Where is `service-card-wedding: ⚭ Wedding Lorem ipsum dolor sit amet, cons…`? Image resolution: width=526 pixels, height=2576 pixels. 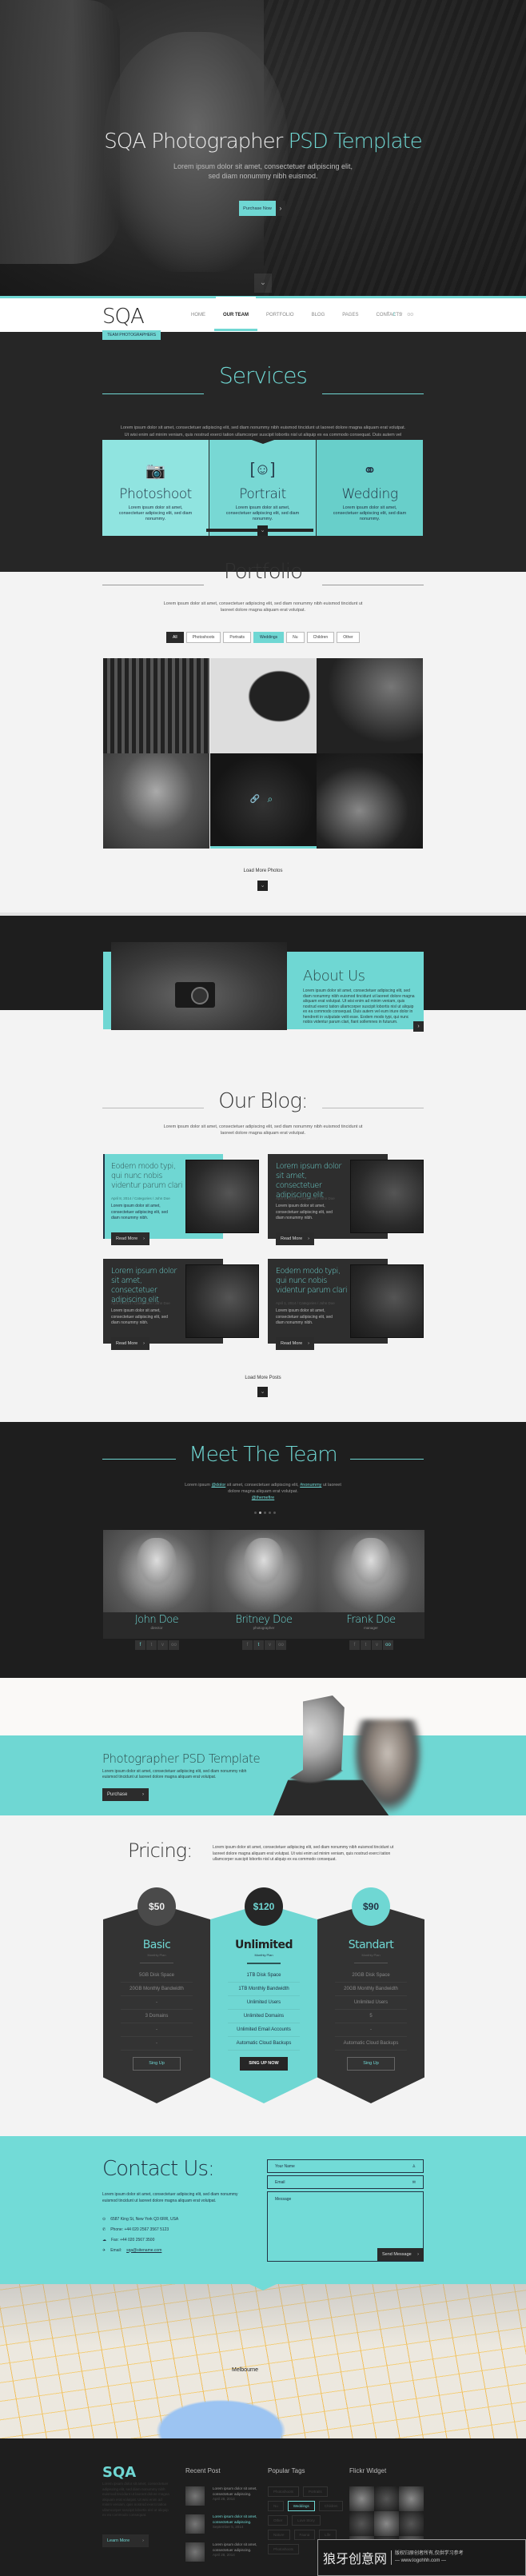 service-card-wedding: ⚭ Wedding Lorem ipsum dolor sit amet, cons… is located at coordinates (370, 488).